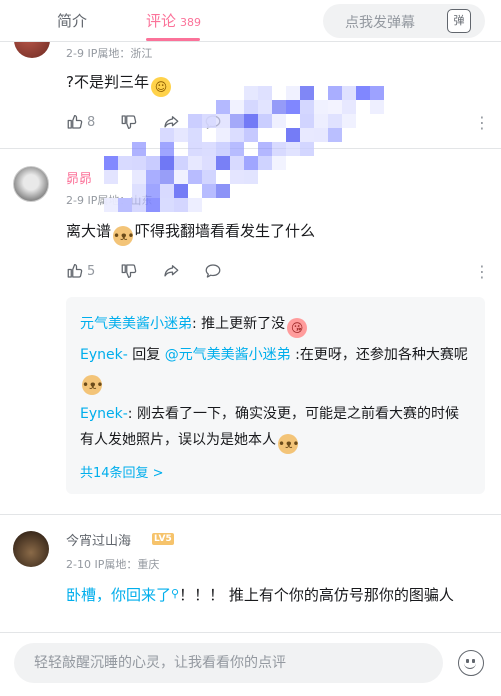 This screenshot has width=501, height=696. What do you see at coordinates (98, 539) in the screenshot?
I see `comment-username: 今宵过山海` at bounding box center [98, 539].